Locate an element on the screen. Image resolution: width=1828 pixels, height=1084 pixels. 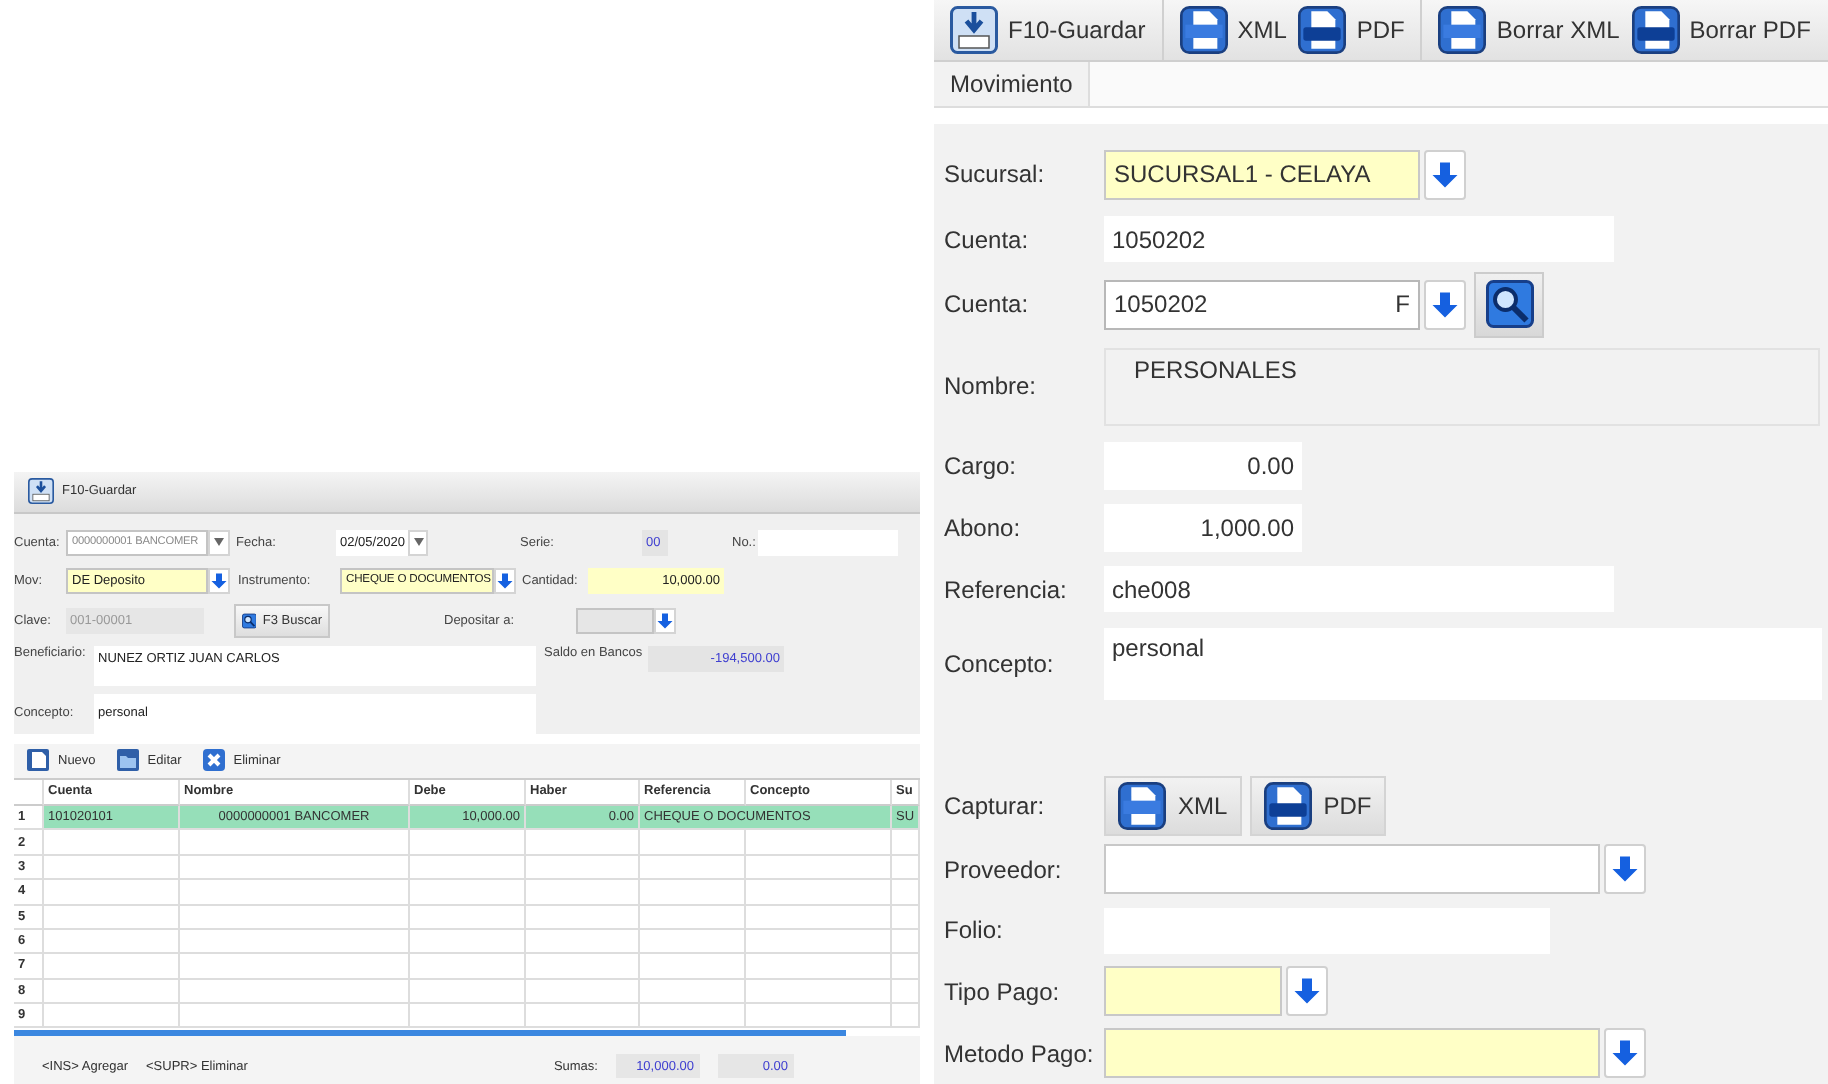
folder-icon is located at coordinates (127, 760).